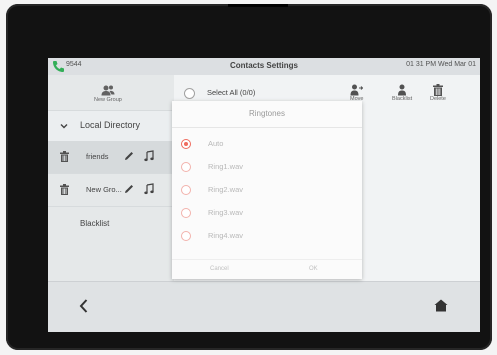 Image resolution: width=497 pixels, height=355 pixels. Describe the element at coordinates (267, 127) in the screenshot. I see `dialog-divider` at that location.